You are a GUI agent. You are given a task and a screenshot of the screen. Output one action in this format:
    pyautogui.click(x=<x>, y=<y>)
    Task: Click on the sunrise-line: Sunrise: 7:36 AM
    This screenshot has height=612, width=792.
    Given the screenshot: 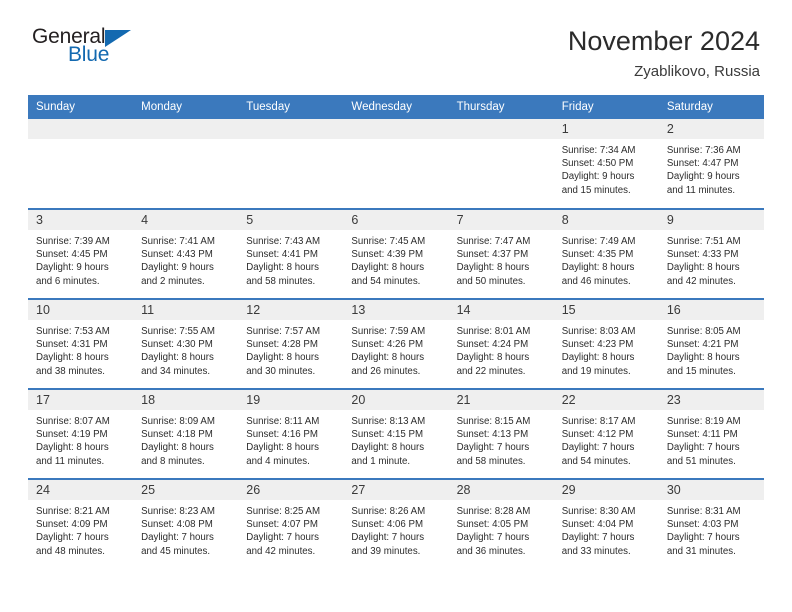 What is the action you would take?
    pyautogui.click(x=703, y=150)
    